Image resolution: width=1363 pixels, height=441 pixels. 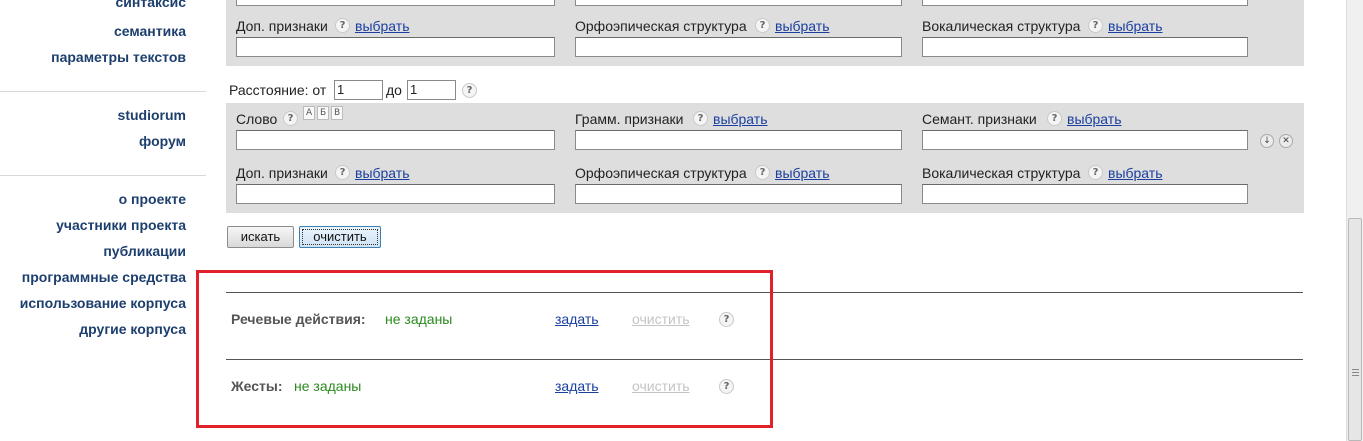 I want to click on sem-features-label: Семант. признаки, so click(x=979, y=119).